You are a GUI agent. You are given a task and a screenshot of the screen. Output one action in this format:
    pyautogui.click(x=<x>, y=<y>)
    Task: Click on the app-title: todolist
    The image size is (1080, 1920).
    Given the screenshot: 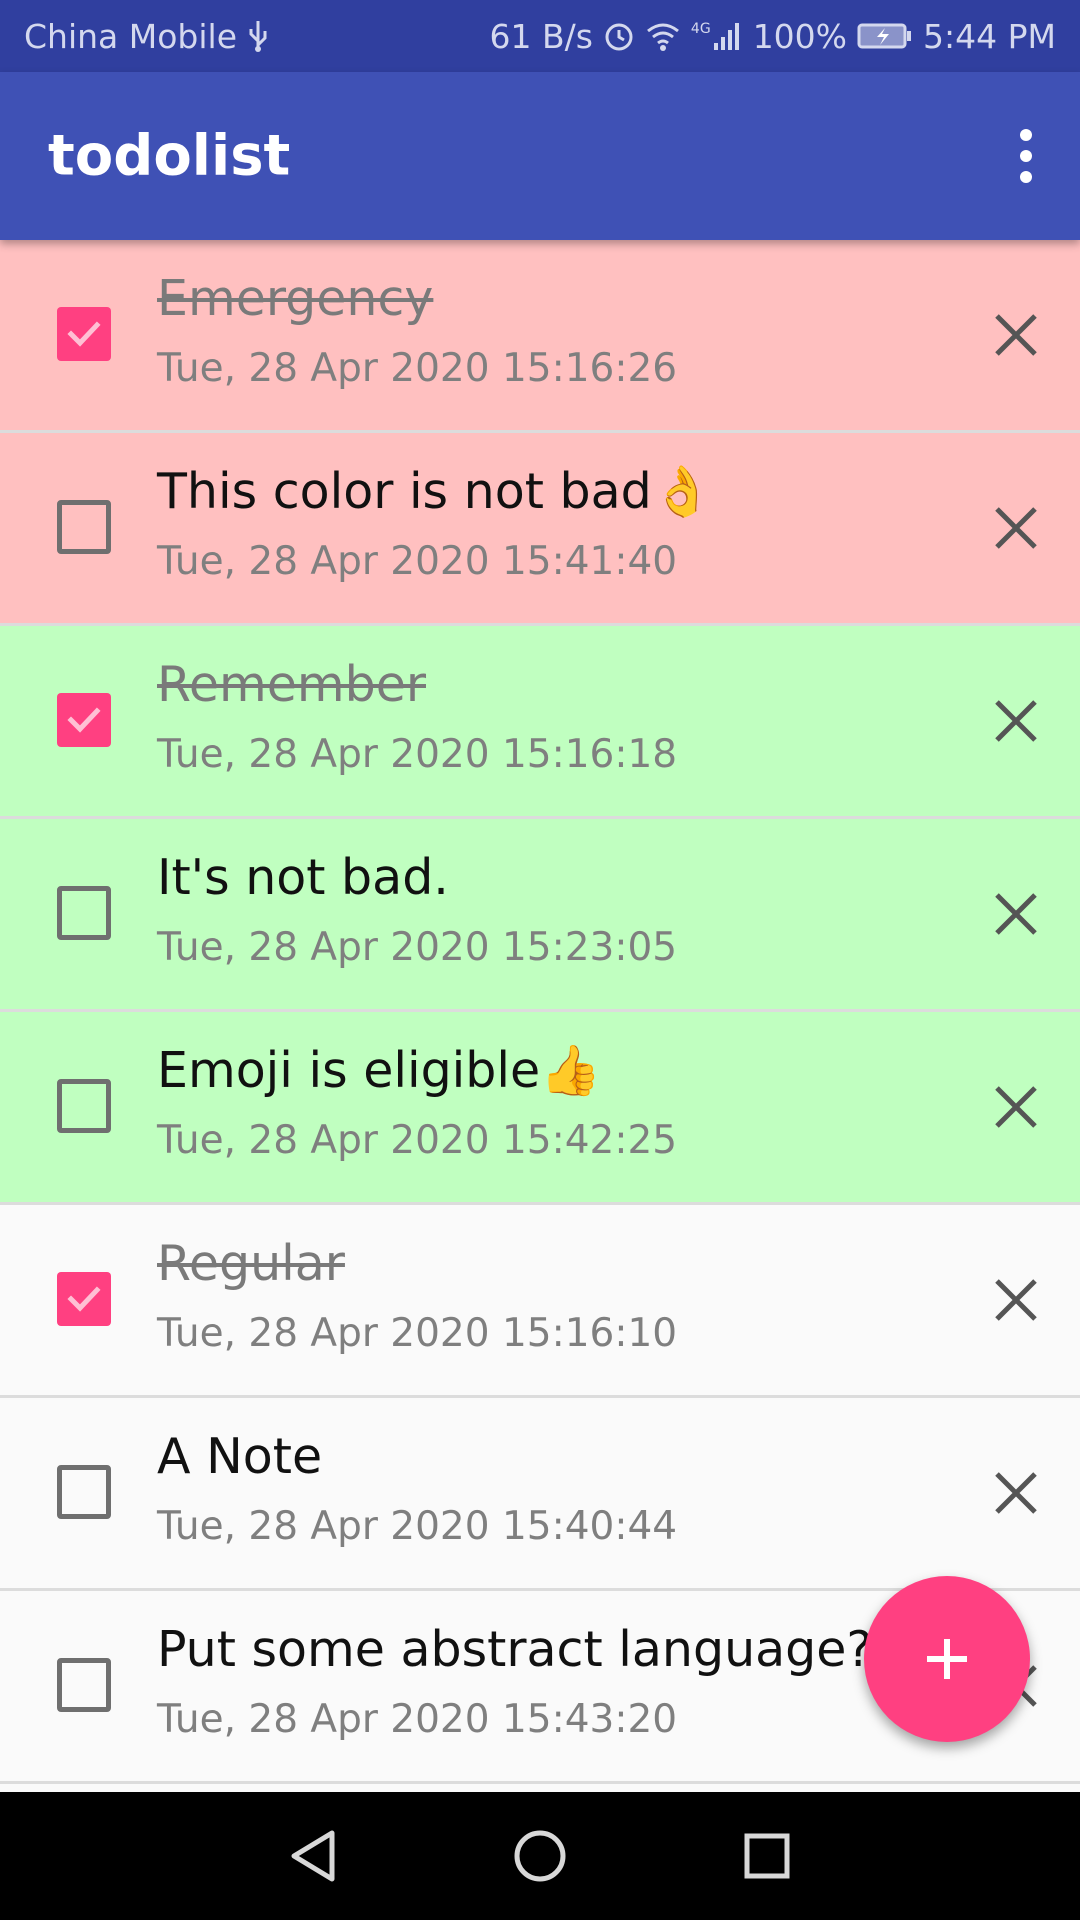 What is the action you would take?
    pyautogui.click(x=169, y=156)
    